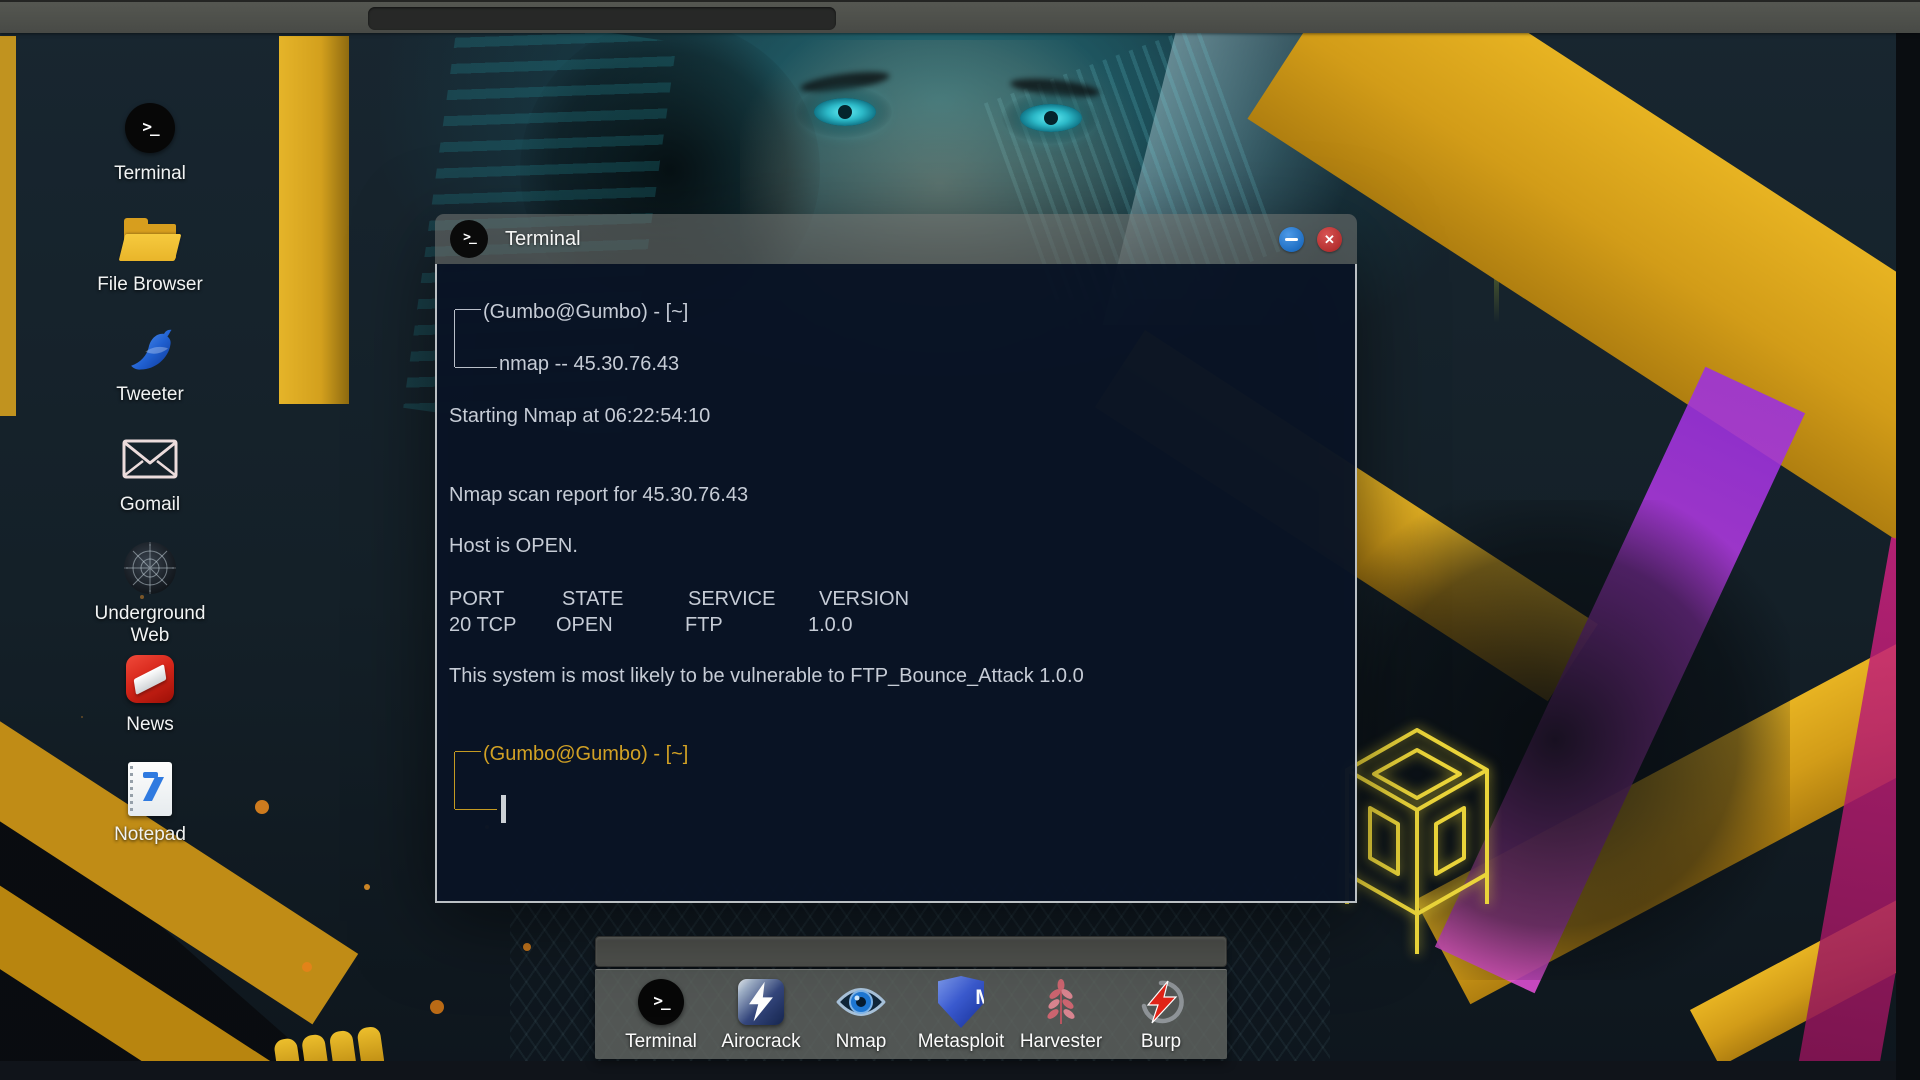  I want to click on nmap-report-line: Nmap scan report for 45.30.76.43, so click(599, 495).